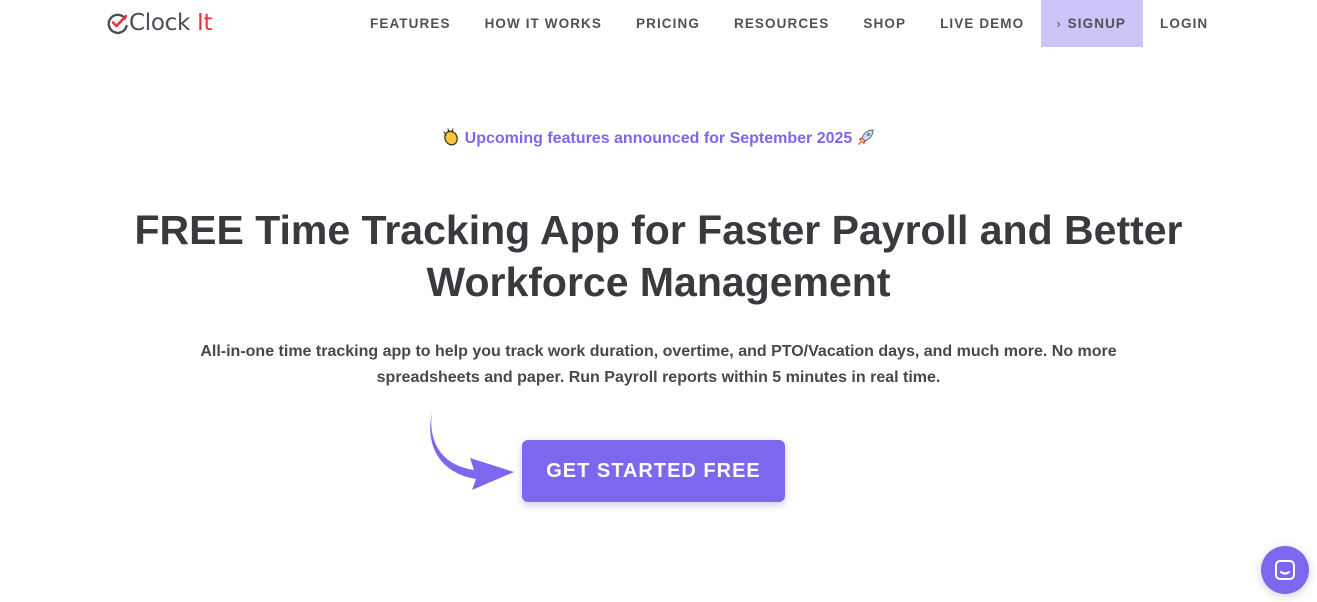  I want to click on logo-text: Clock It, so click(171, 23).